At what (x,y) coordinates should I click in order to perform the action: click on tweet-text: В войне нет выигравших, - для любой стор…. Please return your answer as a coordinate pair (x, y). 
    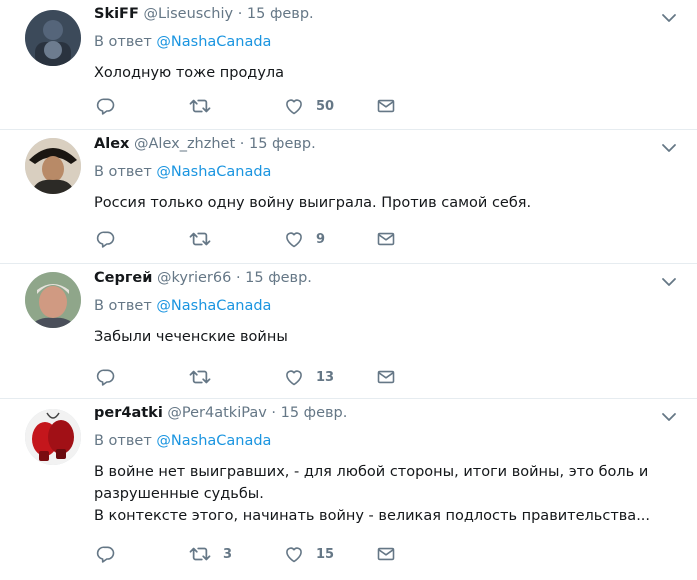
    Looking at the image, I should click on (385, 494).